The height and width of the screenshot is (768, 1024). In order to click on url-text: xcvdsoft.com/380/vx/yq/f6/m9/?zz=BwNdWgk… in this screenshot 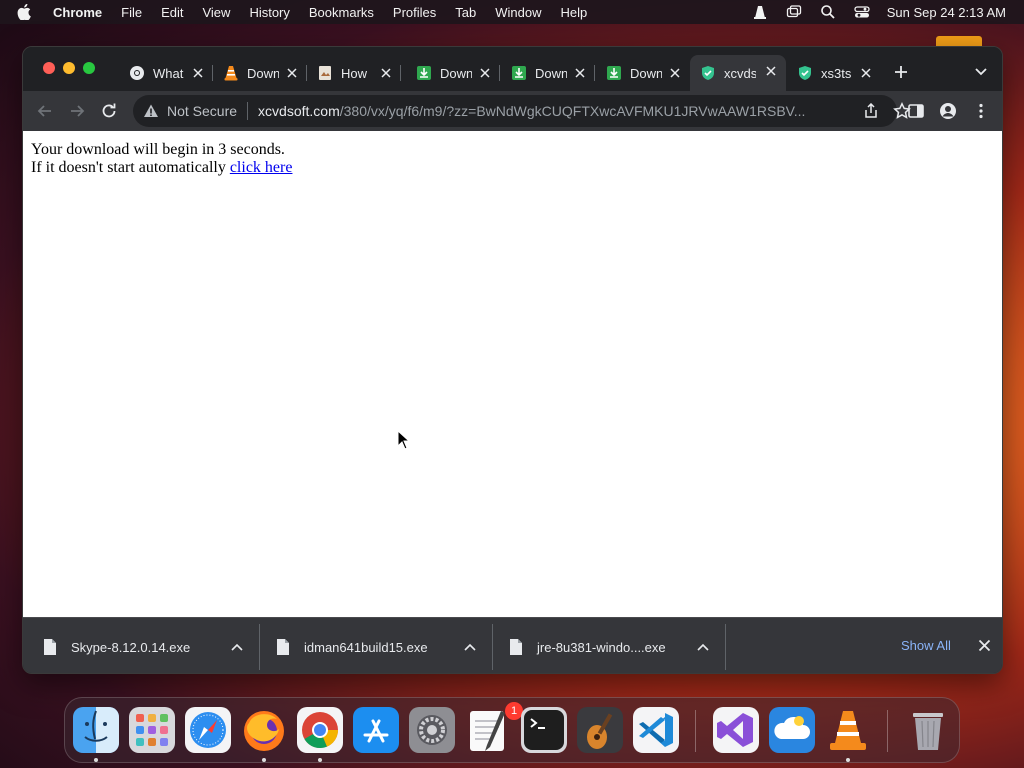, I will do `click(542, 111)`.